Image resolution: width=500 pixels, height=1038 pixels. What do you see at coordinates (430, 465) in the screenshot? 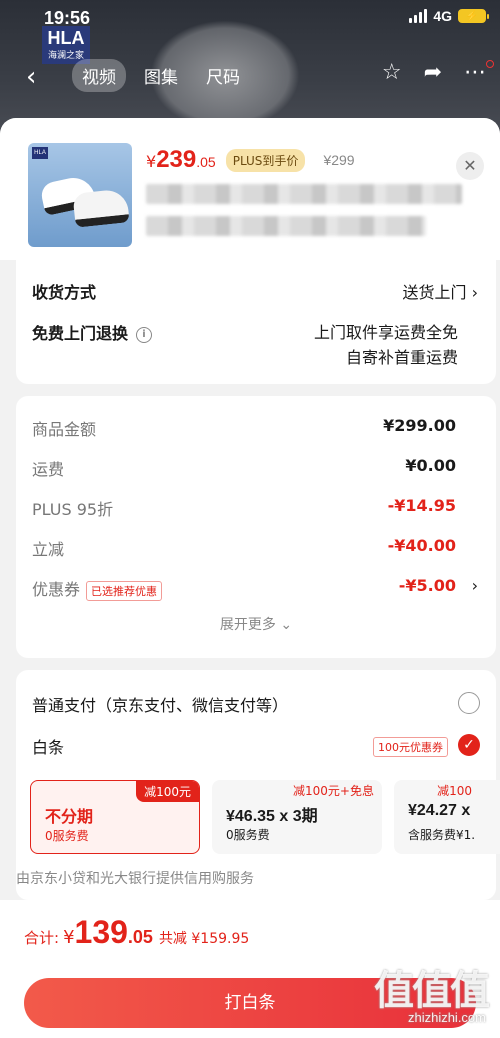
I see `price-row-value: ¥0.00` at bounding box center [430, 465].